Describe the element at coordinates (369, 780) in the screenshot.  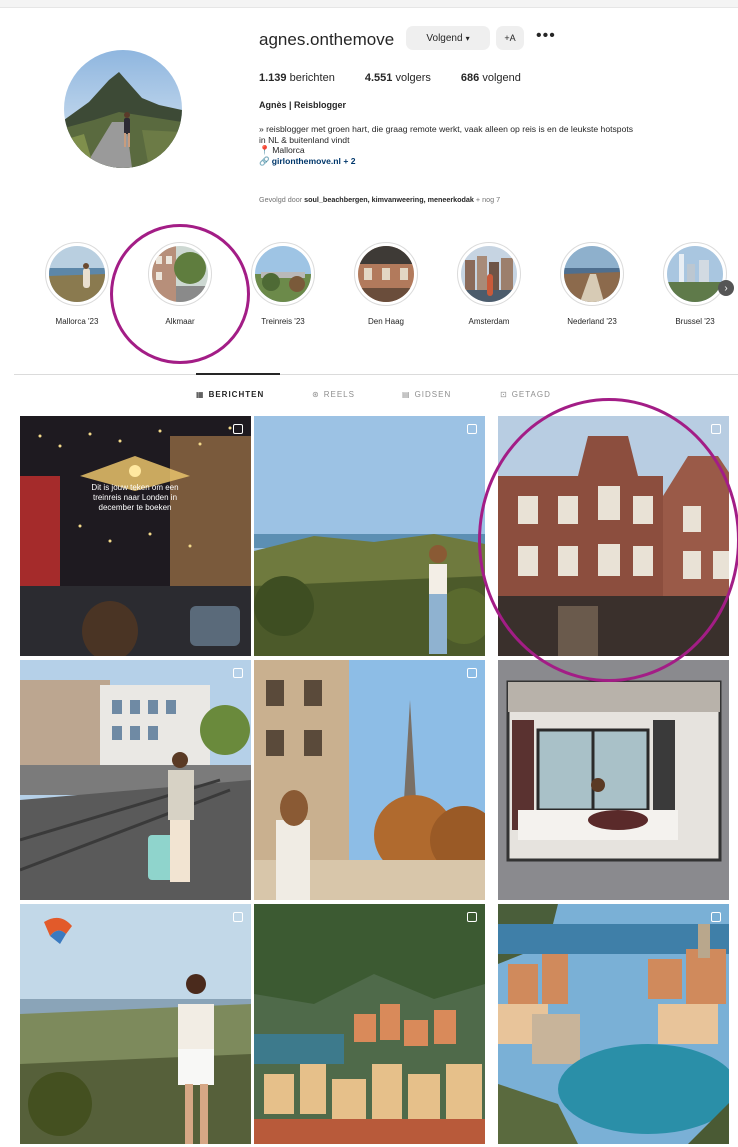
I see `post-paris-balcony` at that location.